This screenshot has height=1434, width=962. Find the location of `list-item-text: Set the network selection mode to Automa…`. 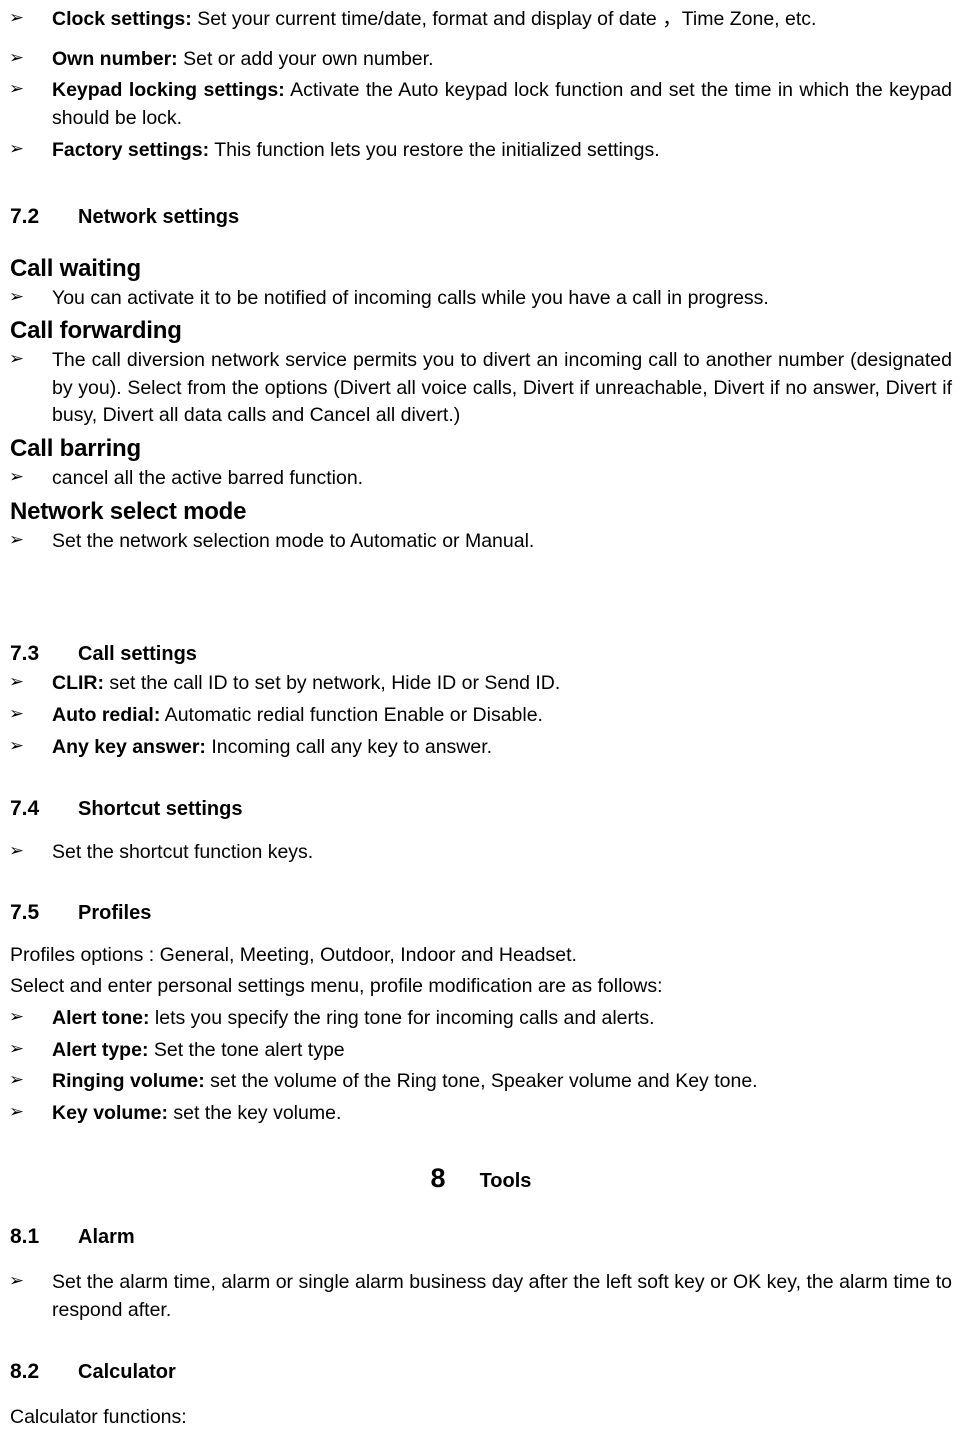

list-item-text: Set the network selection mode to Automa… is located at coordinates (293, 540).